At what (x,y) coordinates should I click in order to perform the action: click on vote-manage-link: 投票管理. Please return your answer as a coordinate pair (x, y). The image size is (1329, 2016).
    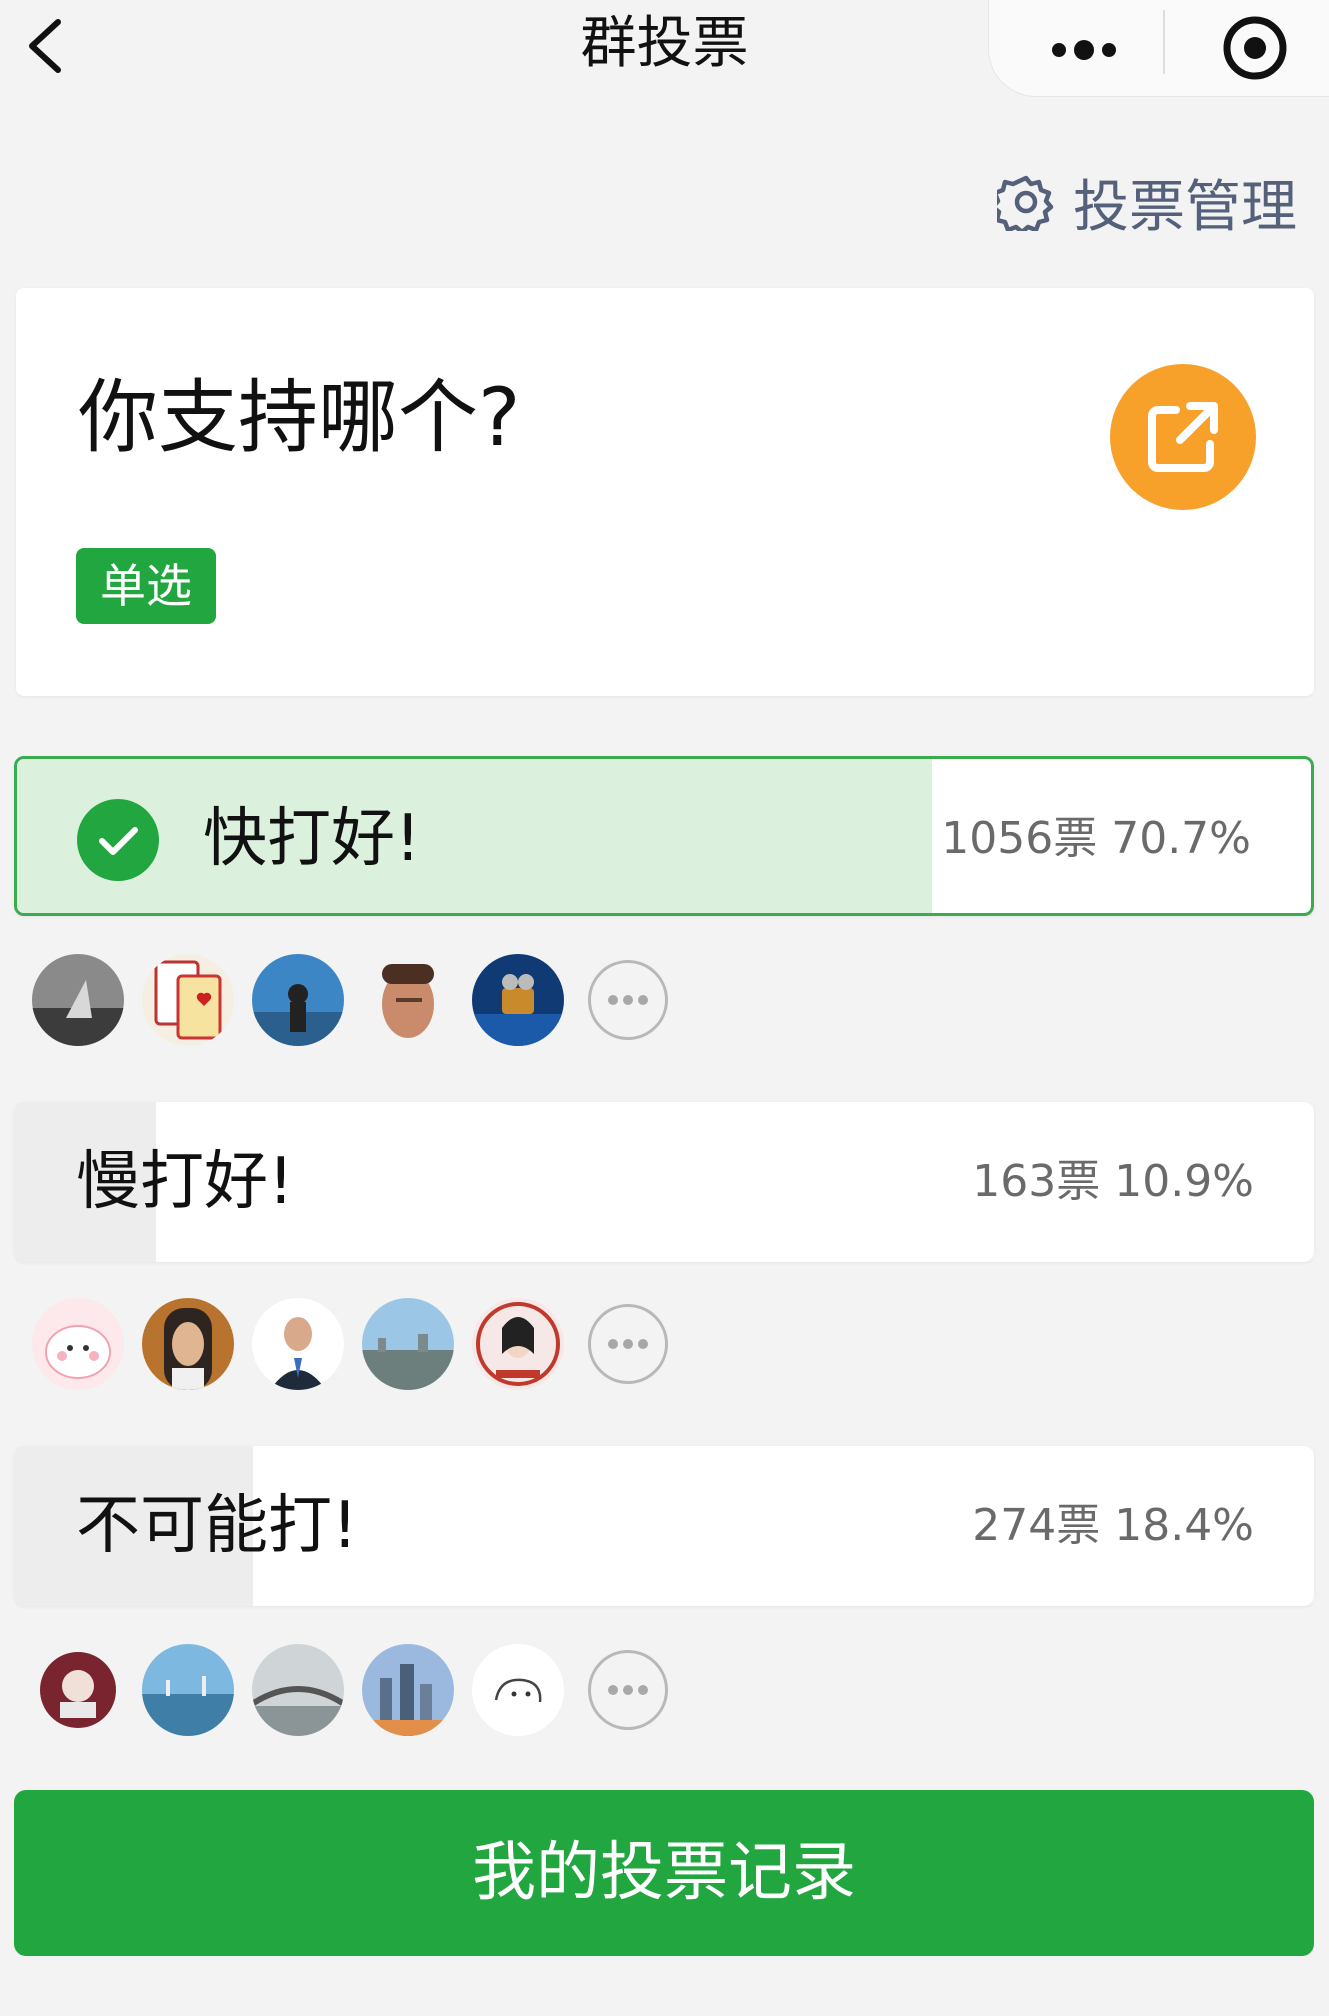
    Looking at the image, I should click on (1147, 203).